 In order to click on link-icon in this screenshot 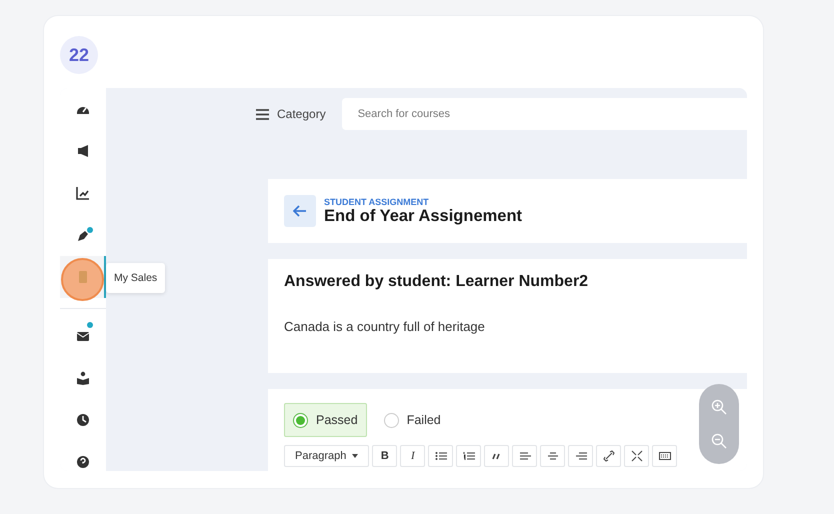, I will do `click(608, 456)`.